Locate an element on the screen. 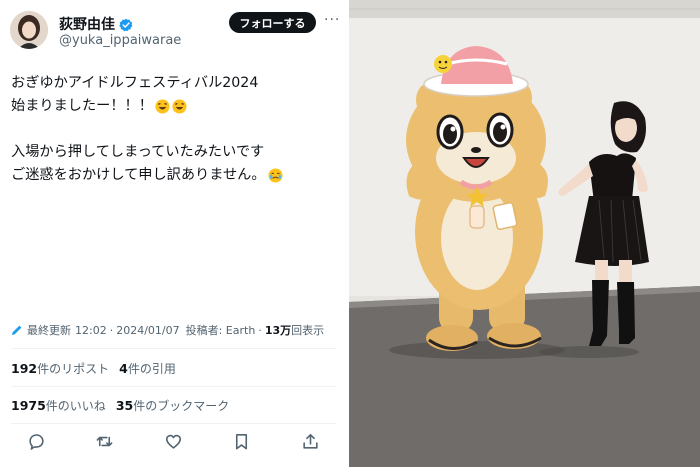 The image size is (700, 467). tweet-line: おぎゆかアイドルフェスティバル2024 is located at coordinates (176, 83).